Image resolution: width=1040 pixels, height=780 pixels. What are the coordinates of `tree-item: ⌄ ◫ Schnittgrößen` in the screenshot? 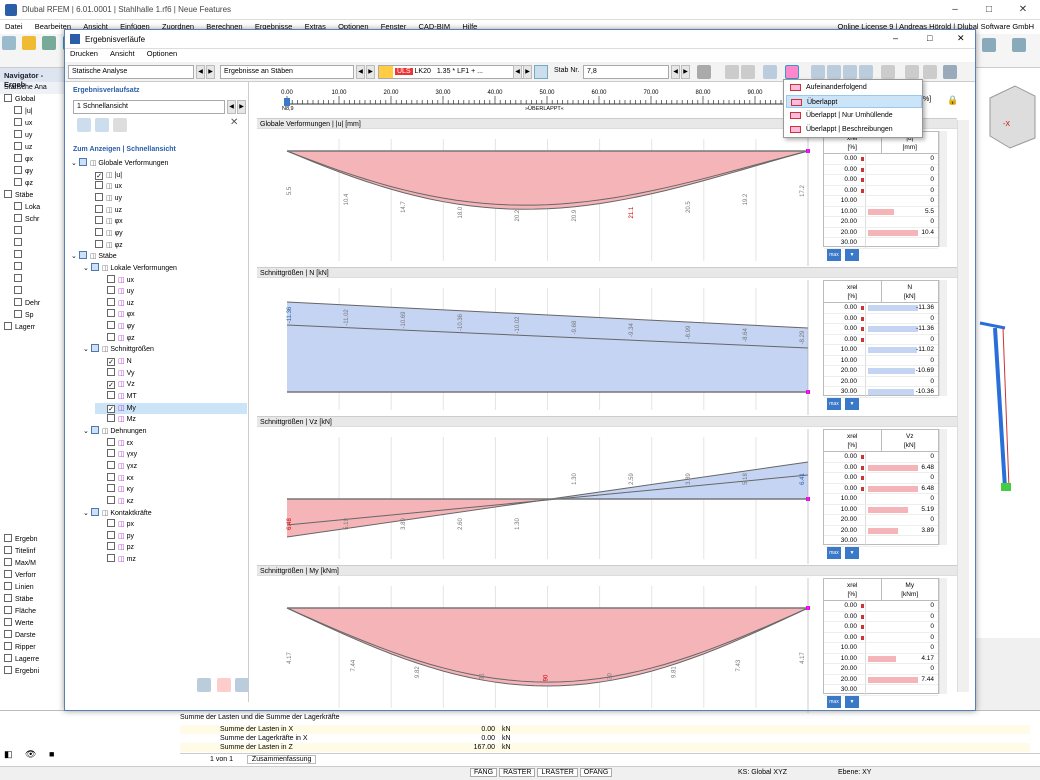 It's located at (165, 349).